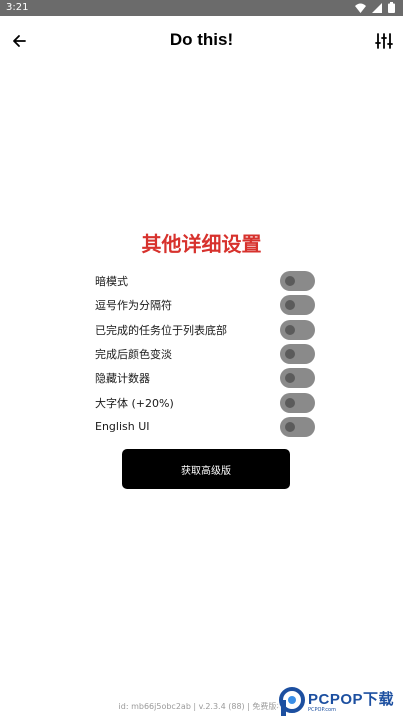 Image resolution: width=403 pixels, height=720 pixels. What do you see at coordinates (360, 8) in the screenshot?
I see `wifi-icon` at bounding box center [360, 8].